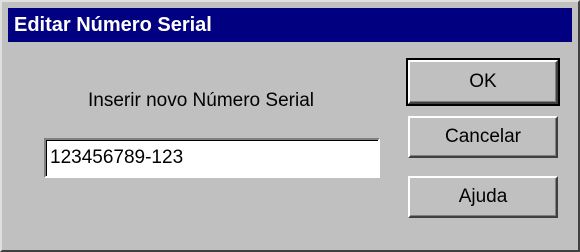 This screenshot has width=580, height=252. What do you see at coordinates (201, 100) in the screenshot?
I see `serial-prompt-label: Inserir novo Número Serial` at bounding box center [201, 100].